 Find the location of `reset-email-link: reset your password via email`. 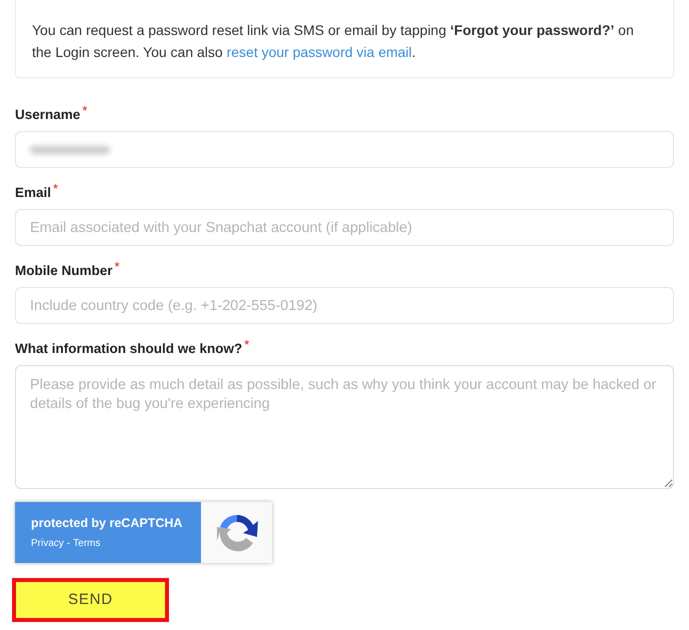

reset-email-link: reset your password via email is located at coordinates (319, 52).